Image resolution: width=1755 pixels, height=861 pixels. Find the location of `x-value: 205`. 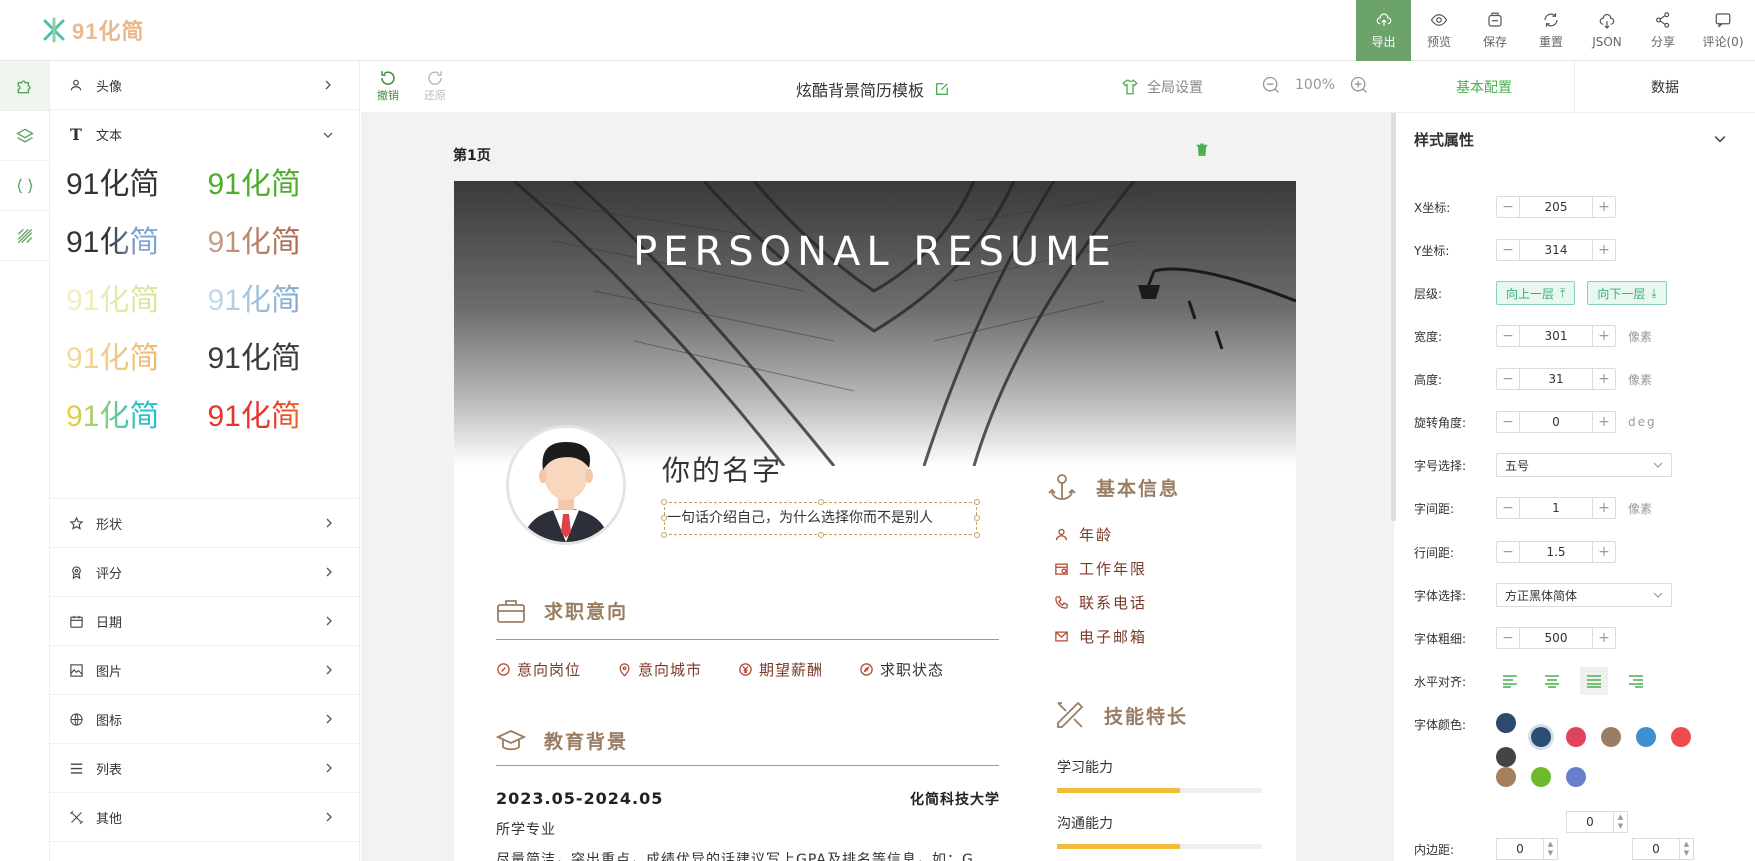

x-value: 205 is located at coordinates (1556, 207).